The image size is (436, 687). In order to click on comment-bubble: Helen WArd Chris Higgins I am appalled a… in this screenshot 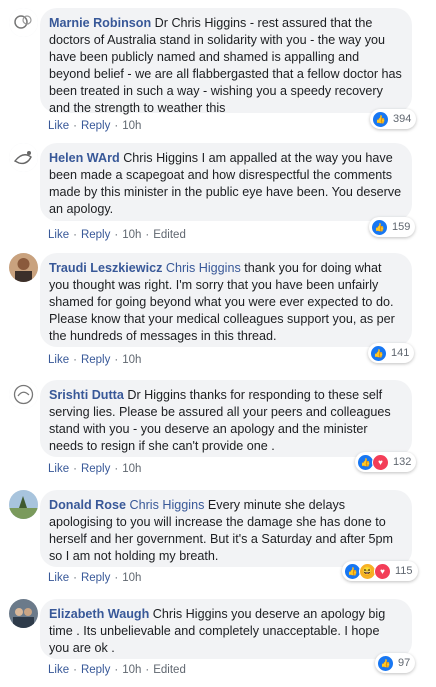, I will do `click(226, 182)`.